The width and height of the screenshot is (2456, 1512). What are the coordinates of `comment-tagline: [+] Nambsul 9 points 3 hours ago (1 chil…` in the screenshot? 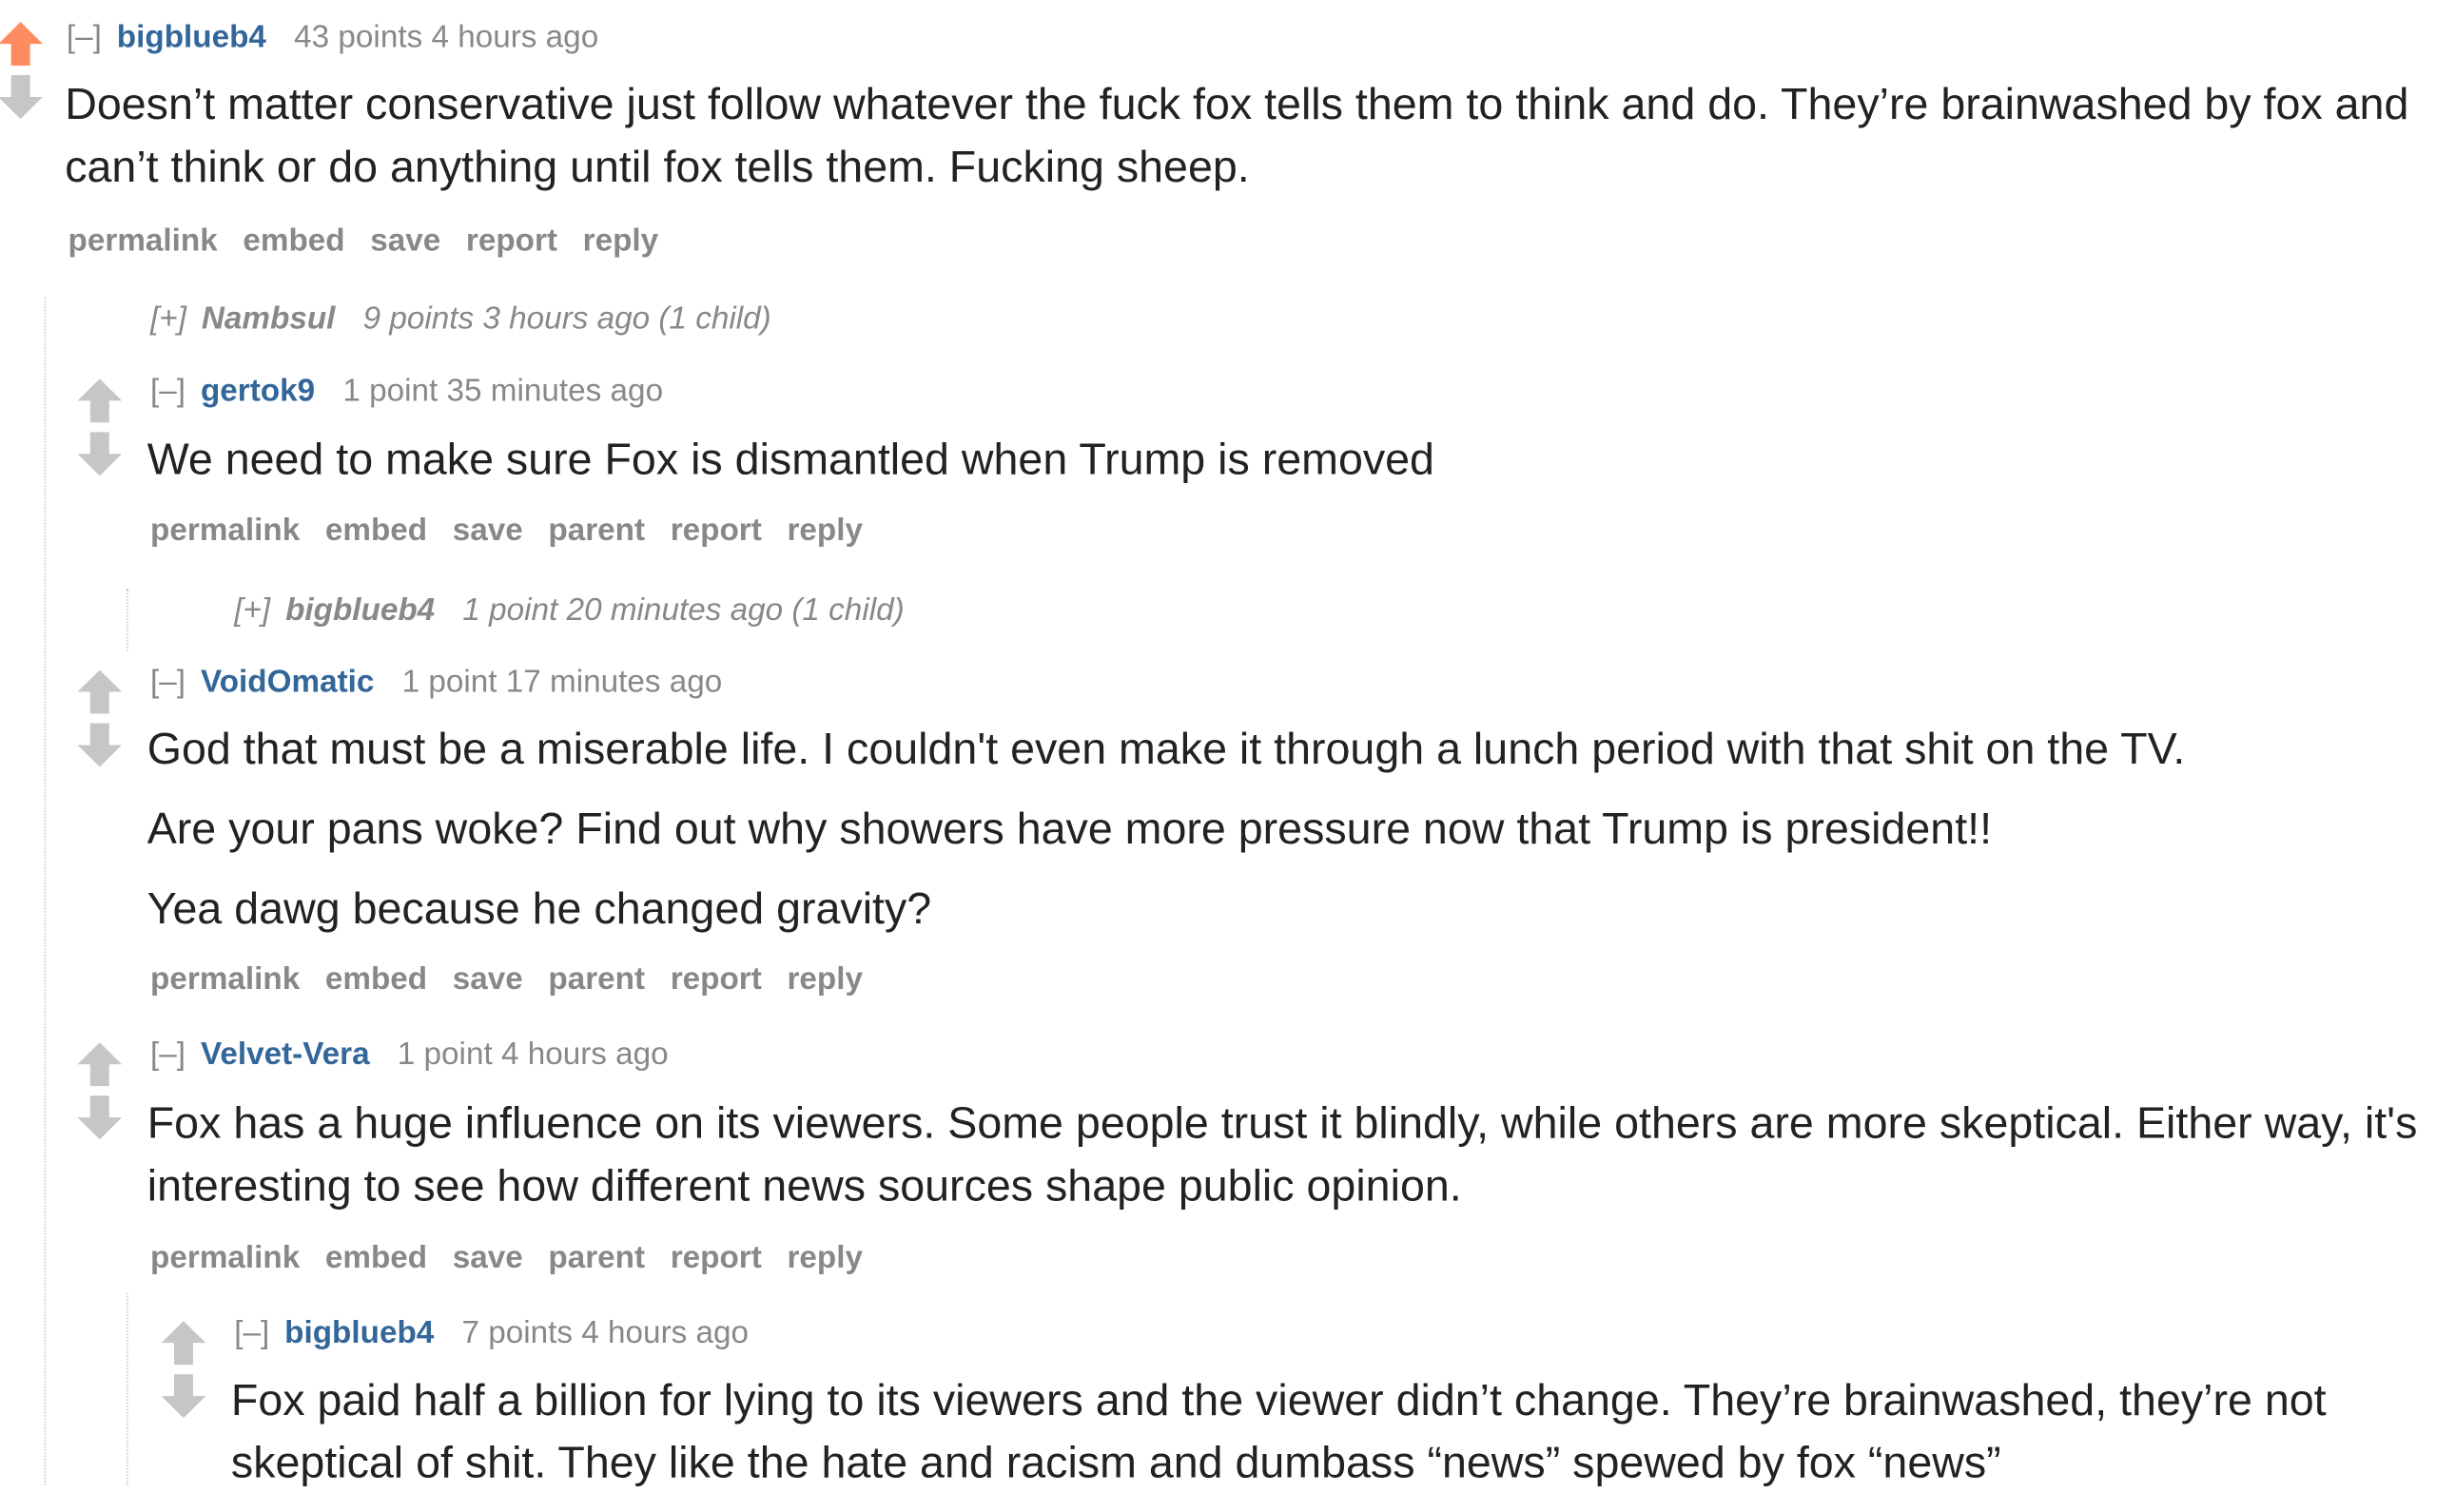 It's located at (460, 320).